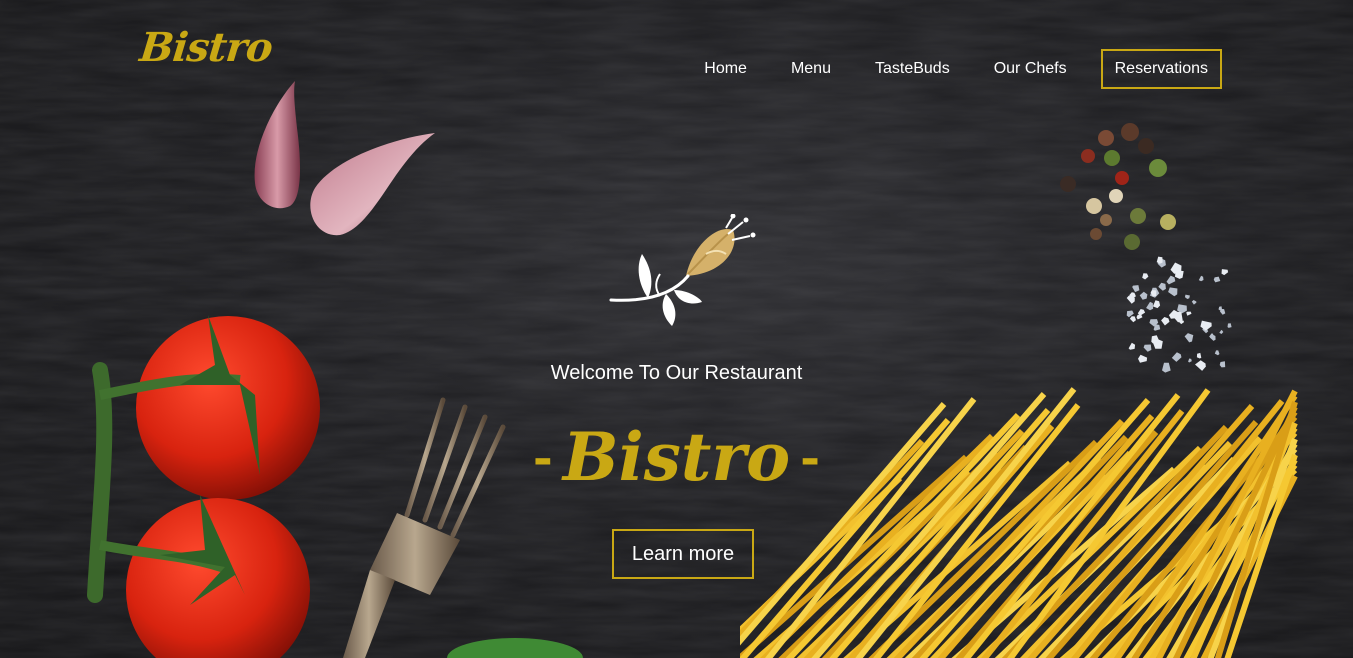 Image resolution: width=1353 pixels, height=658 pixels. I want to click on hero-title-text: Bistro, so click(676, 457).